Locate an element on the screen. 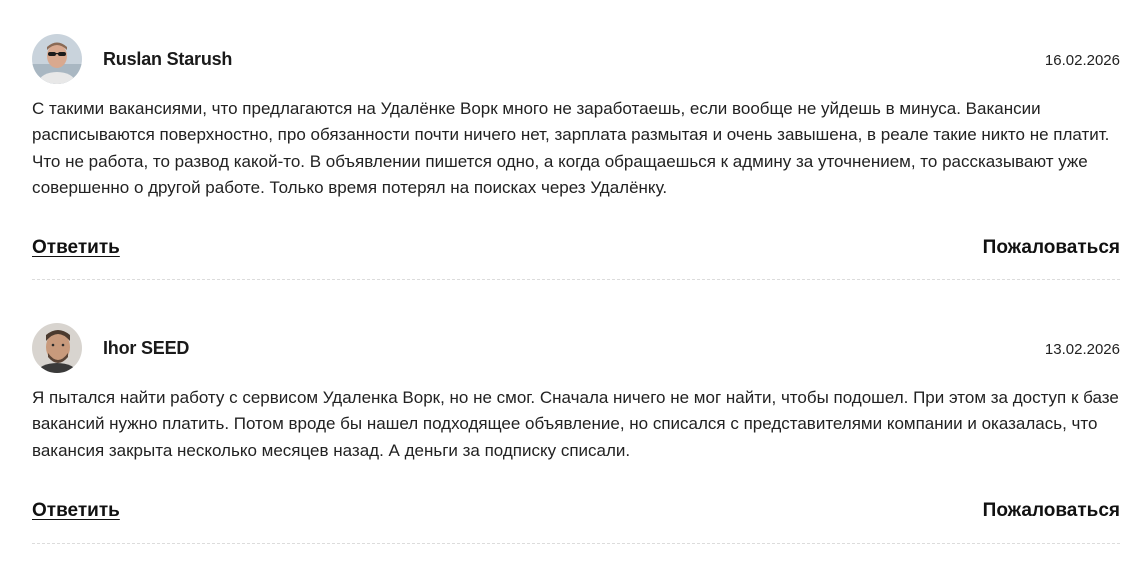 This screenshot has height=565, width=1141. comment-author: Ruslan Starush is located at coordinates (168, 59).